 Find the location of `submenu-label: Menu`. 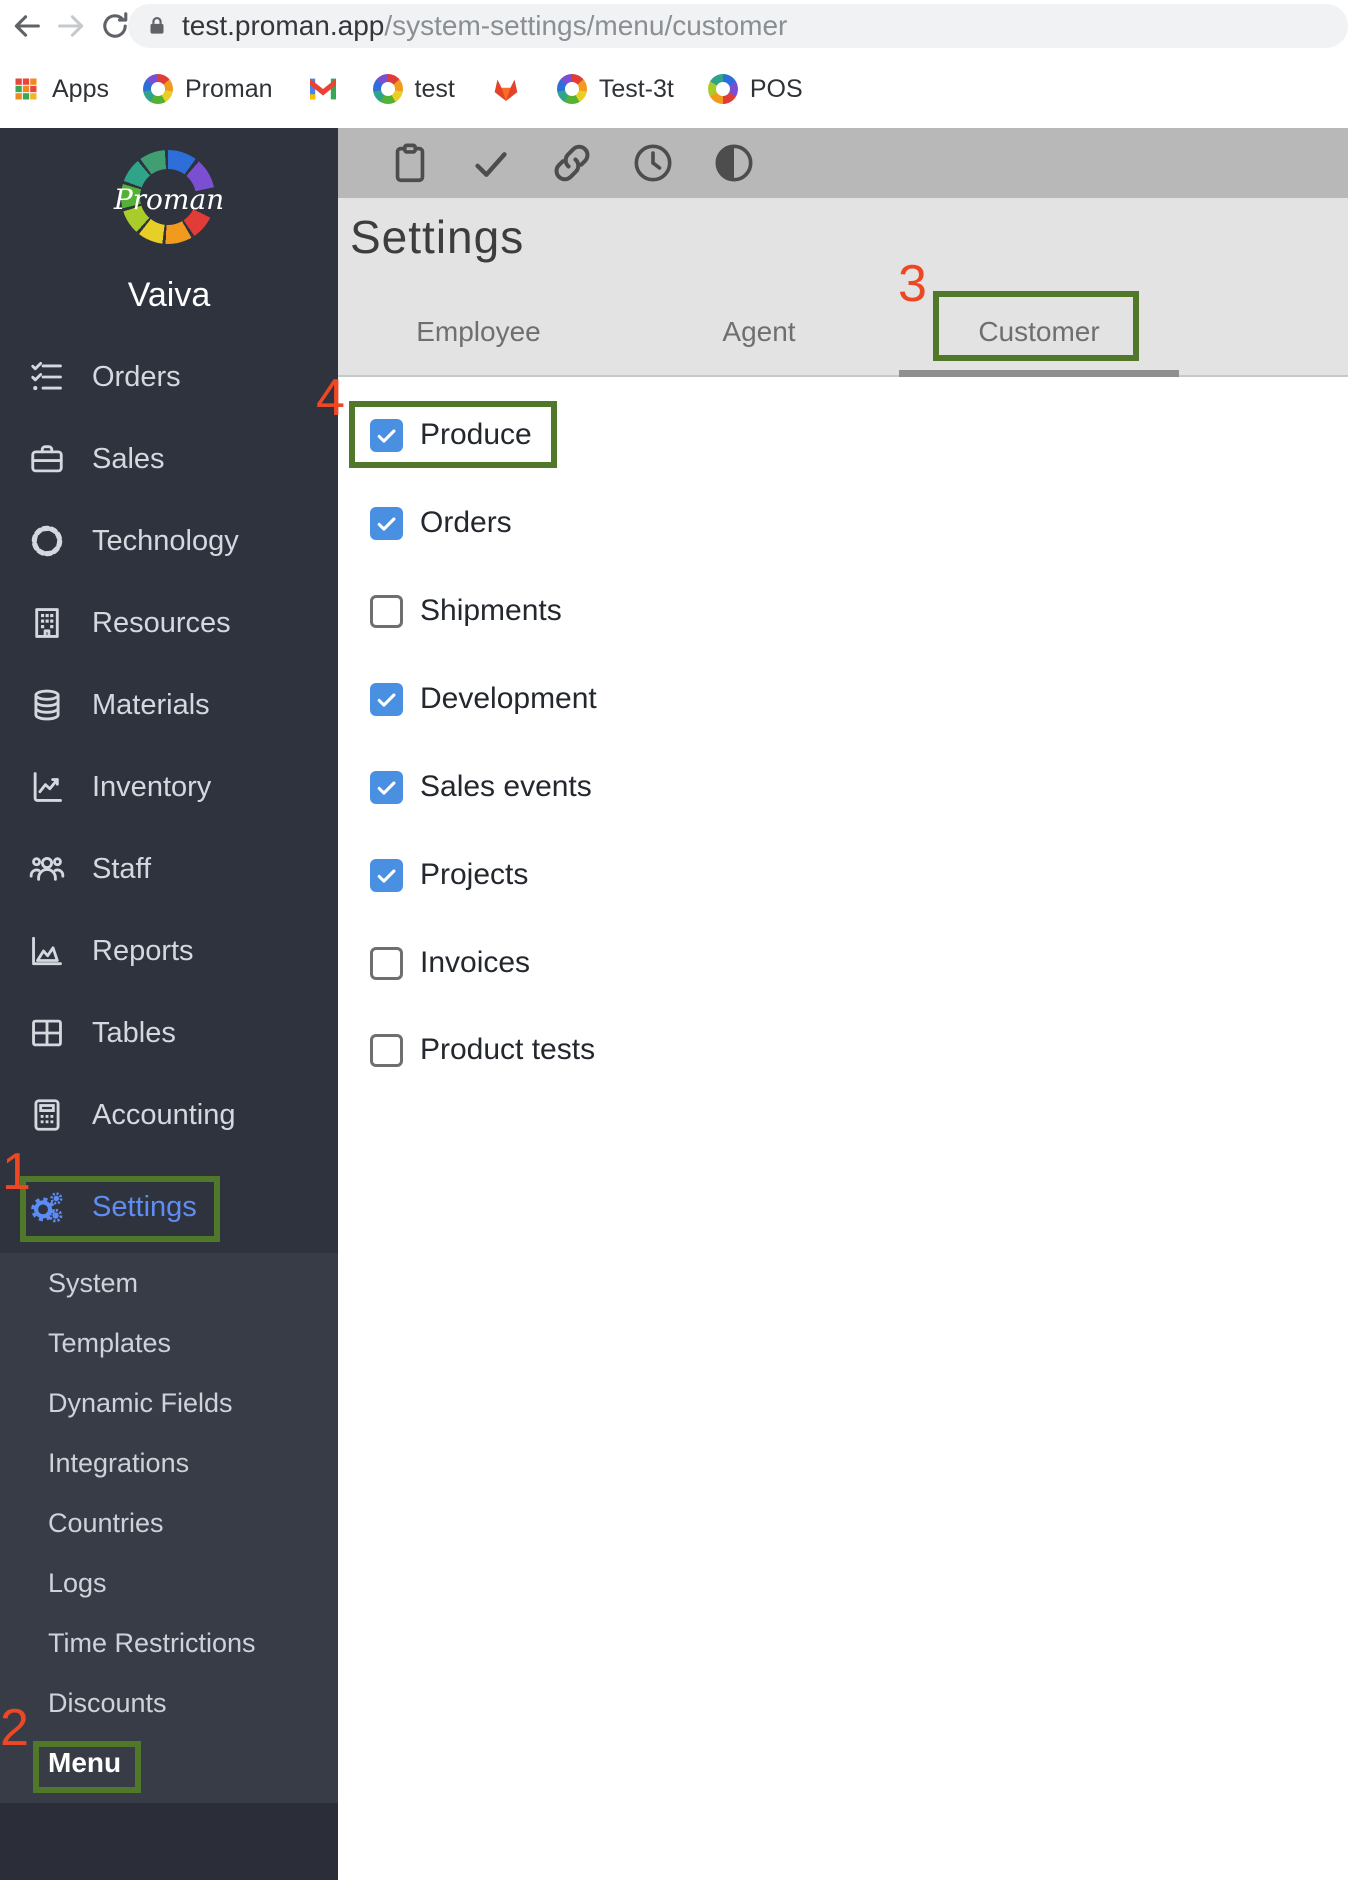

submenu-label: Menu is located at coordinates (85, 1762).